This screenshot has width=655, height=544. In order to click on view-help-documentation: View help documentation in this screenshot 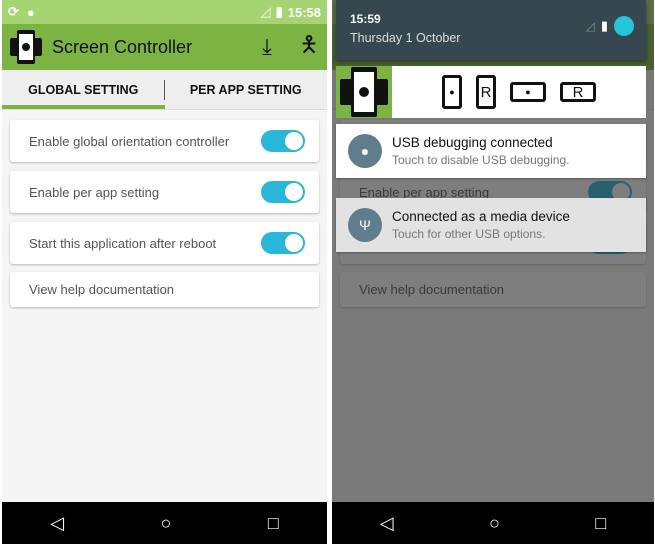, I will do `click(164, 289)`.